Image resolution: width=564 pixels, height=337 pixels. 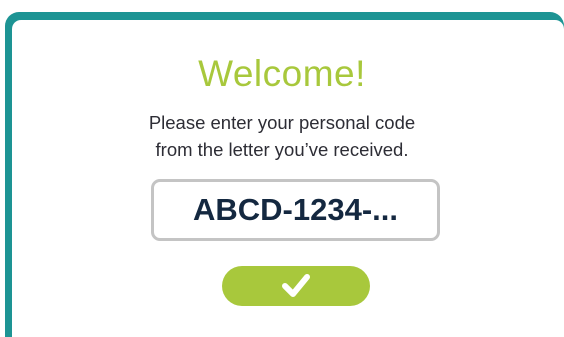 What do you see at coordinates (295, 210) in the screenshot?
I see `personal-code-input` at bounding box center [295, 210].